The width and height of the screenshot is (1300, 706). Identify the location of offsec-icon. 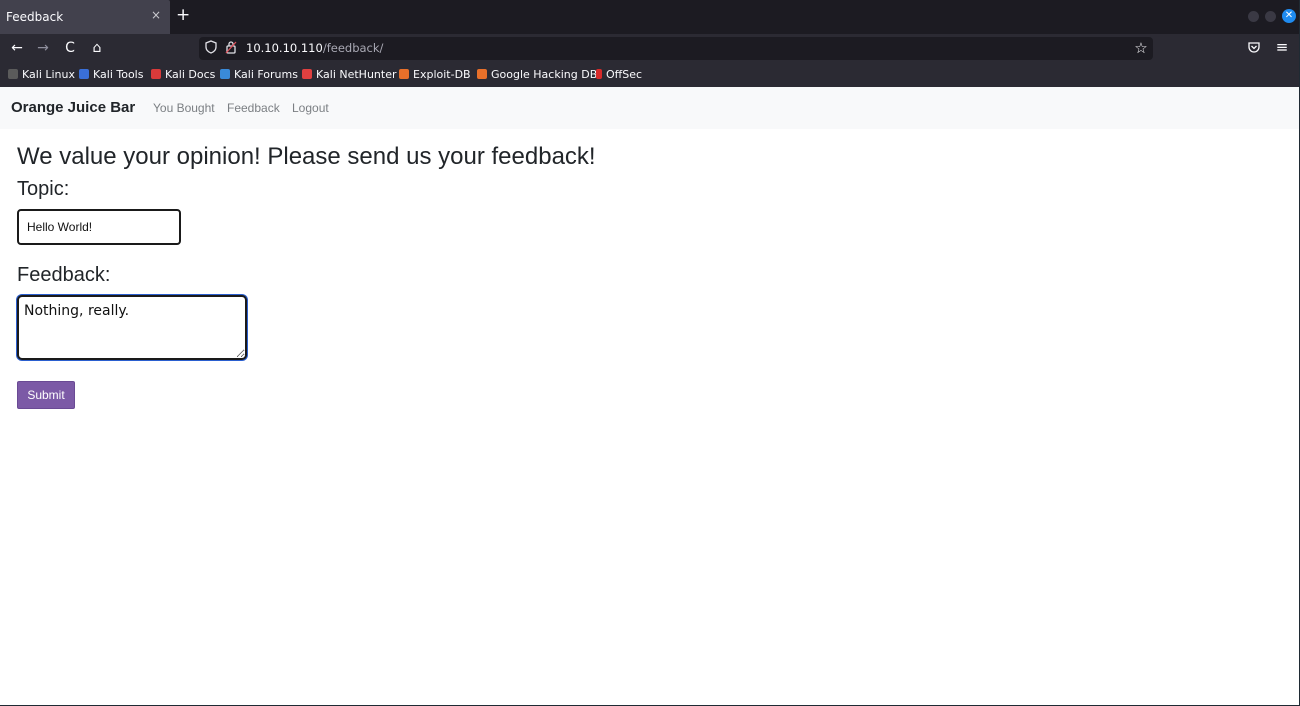
(599, 74).